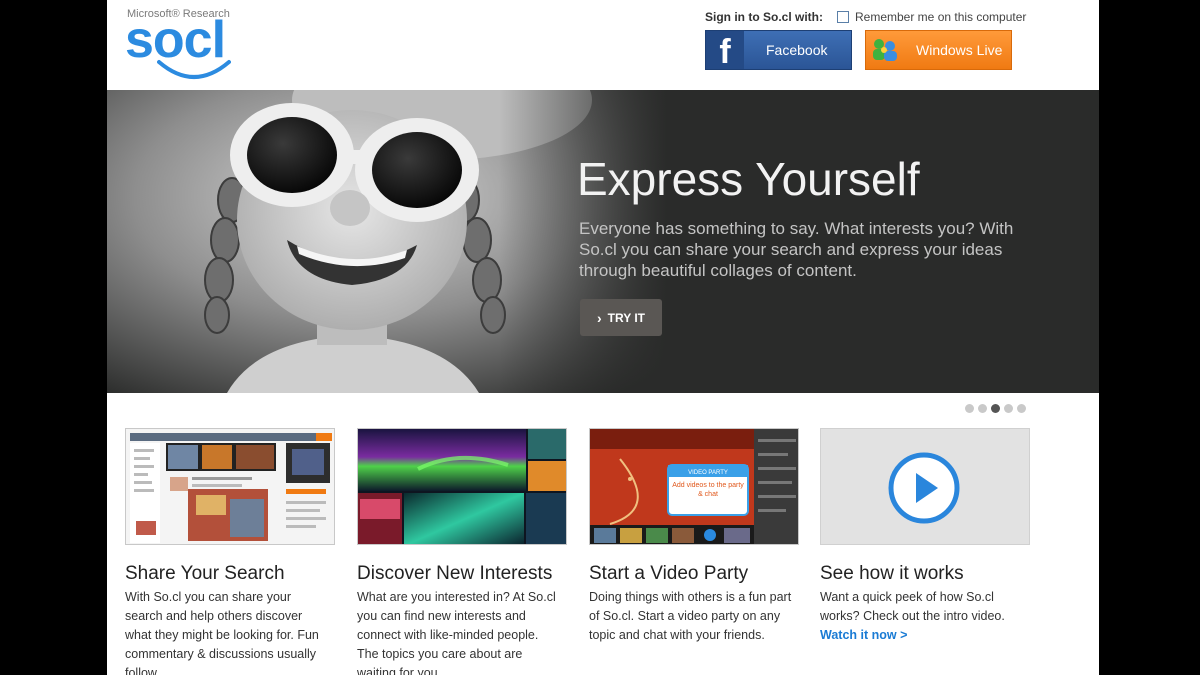  I want to click on facebook-button-label: Facebook, so click(797, 50).